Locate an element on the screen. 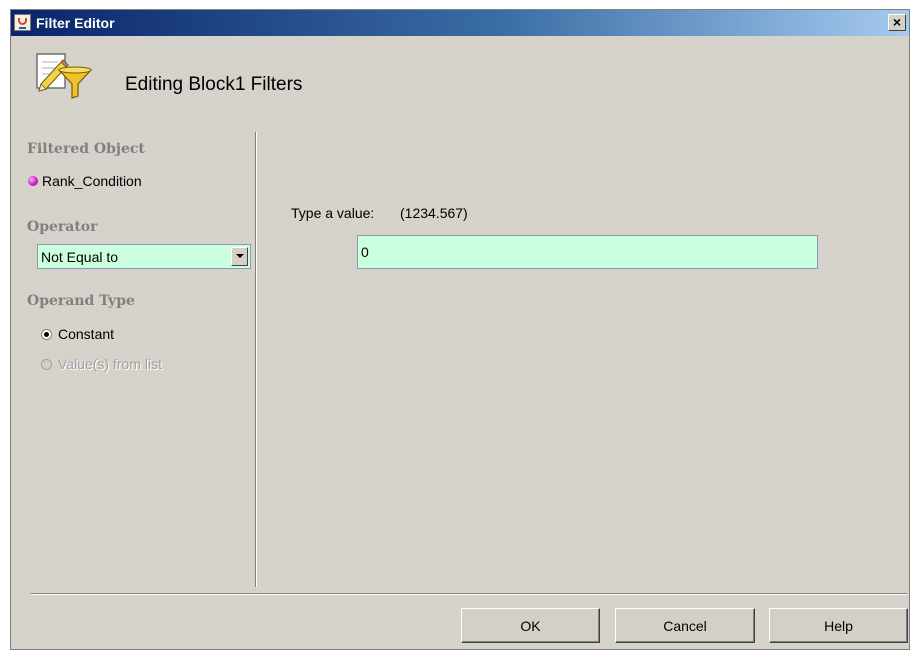  operator-value: Not Equal to is located at coordinates (80, 257).